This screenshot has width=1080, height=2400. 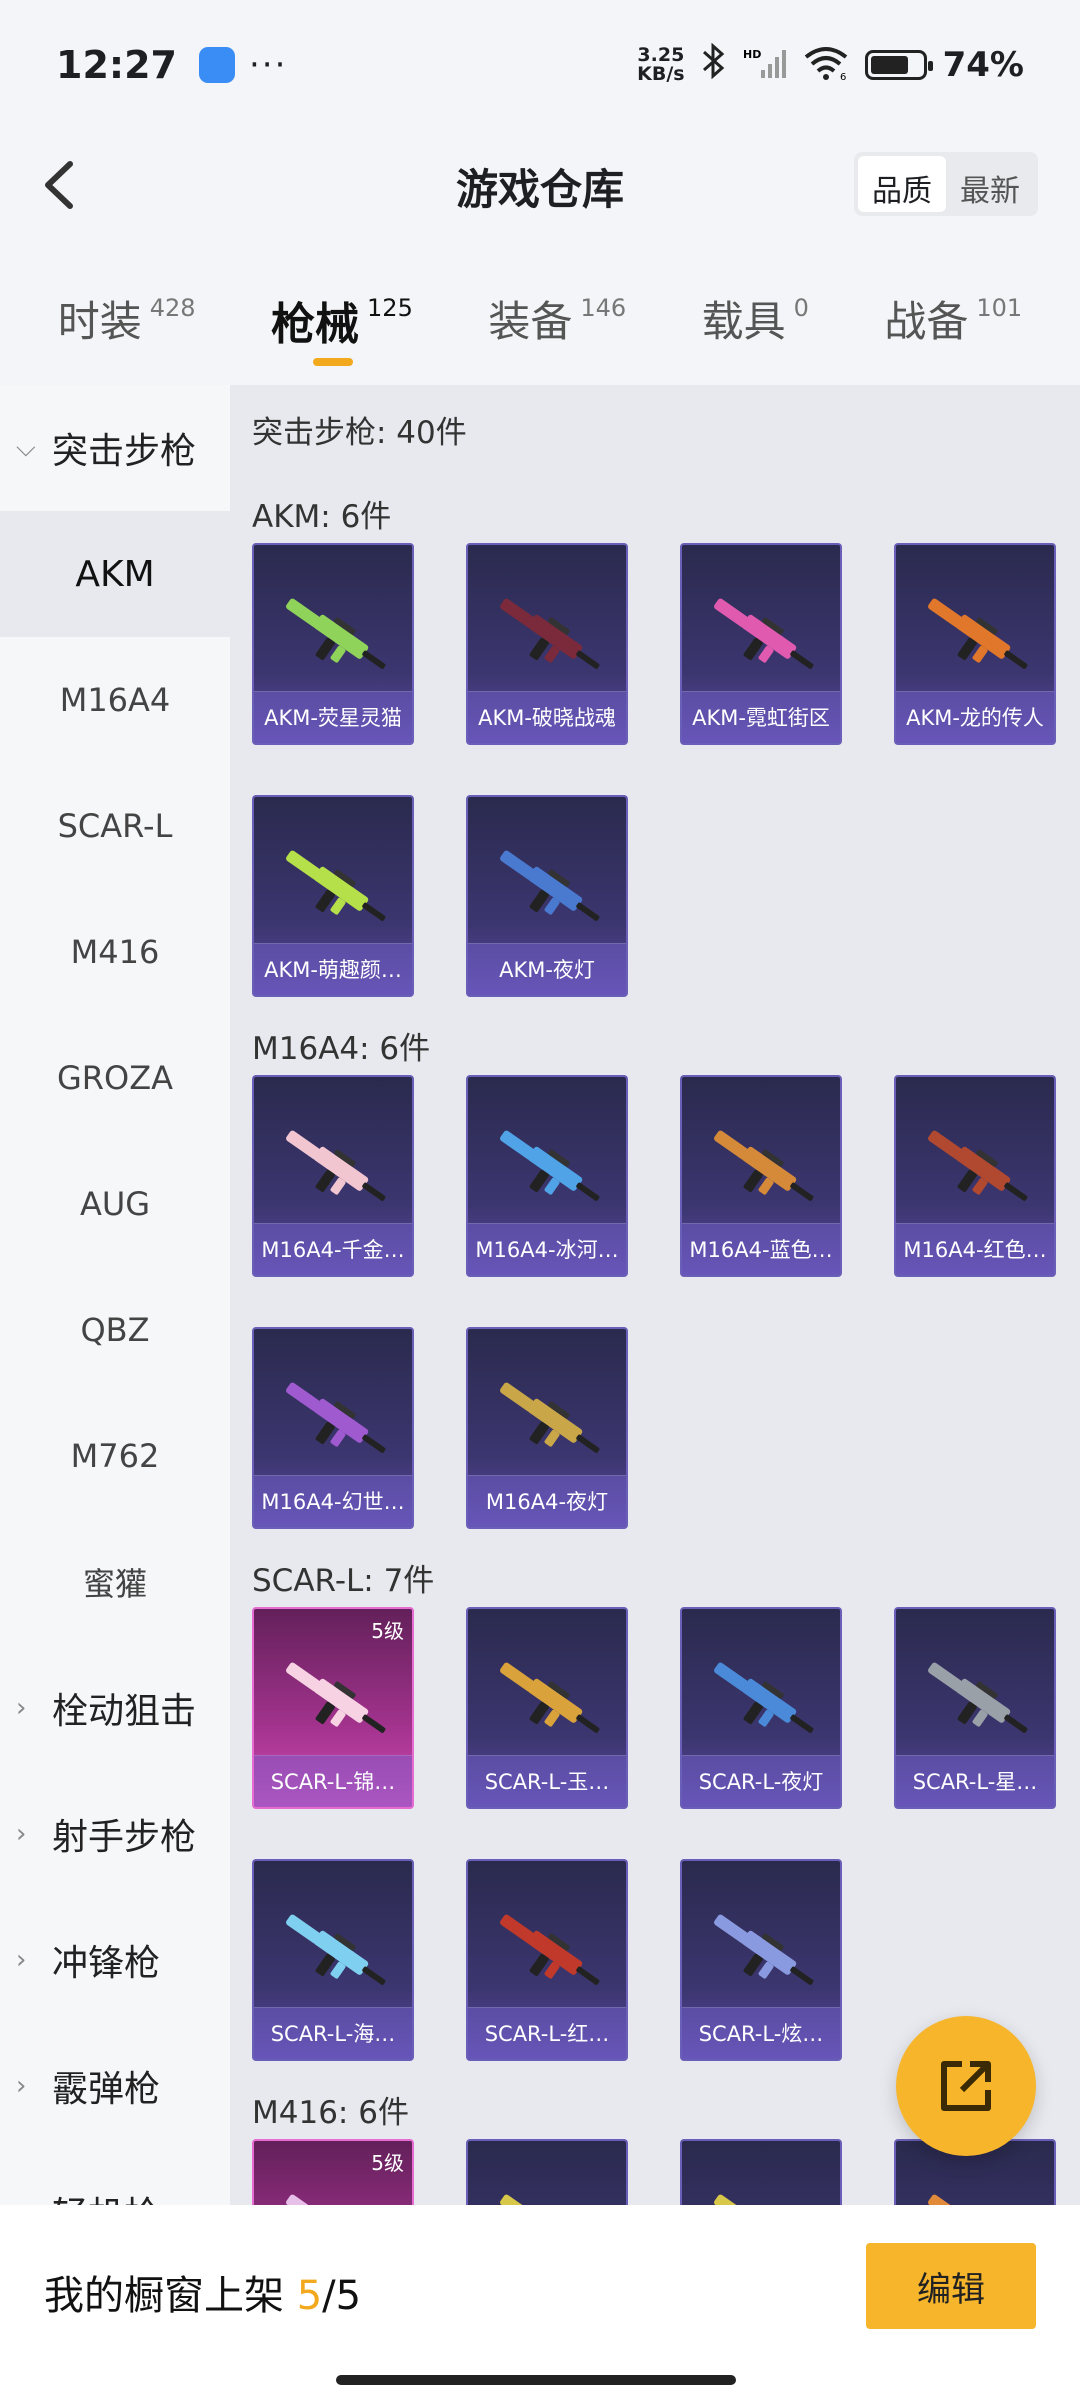 What do you see at coordinates (342, 325) in the screenshot?
I see `tab-firearms: 枪械 125` at bounding box center [342, 325].